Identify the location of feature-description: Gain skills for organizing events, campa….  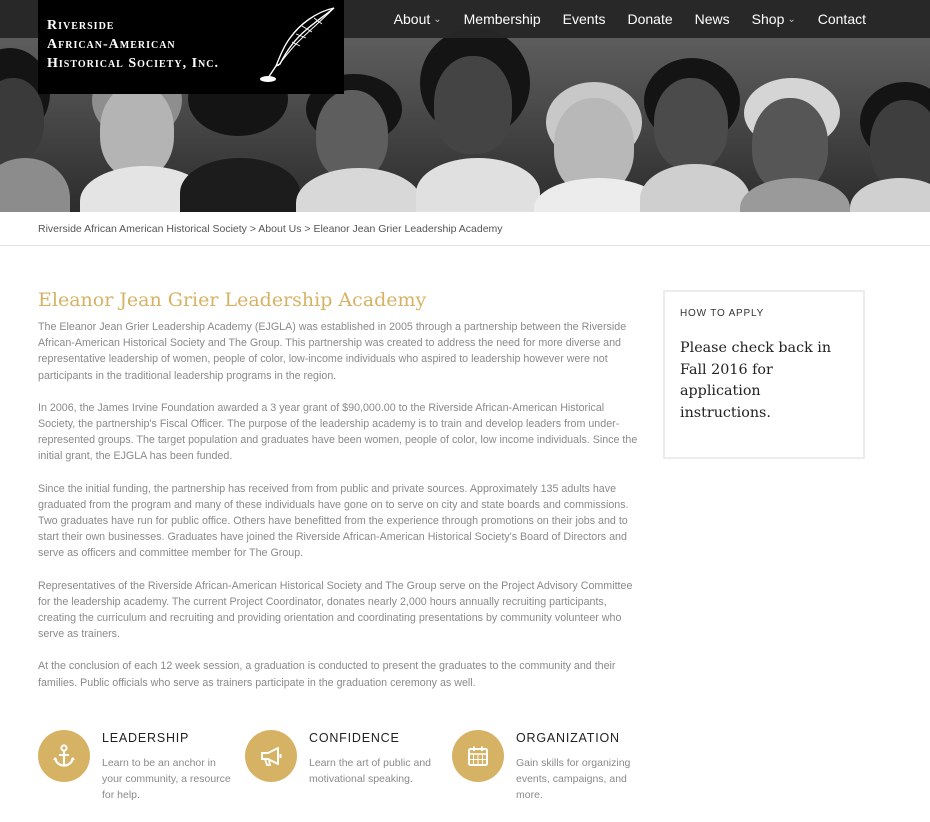
(573, 779).